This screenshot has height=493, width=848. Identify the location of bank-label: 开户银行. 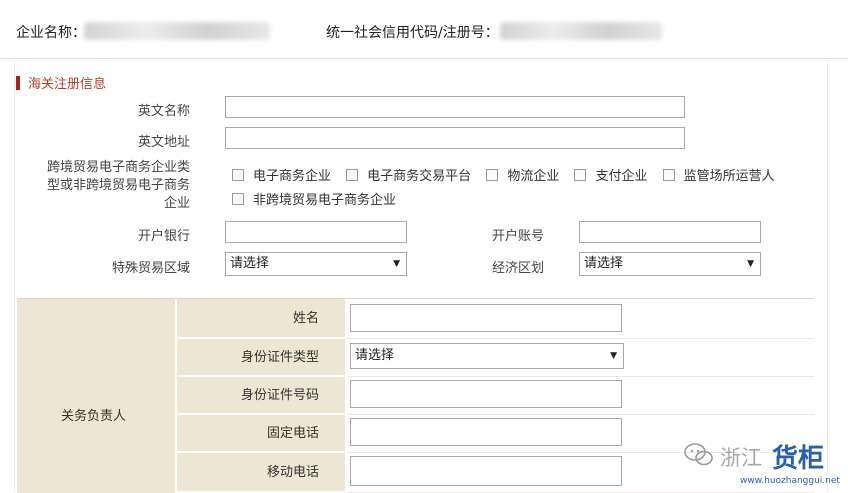
(163, 236).